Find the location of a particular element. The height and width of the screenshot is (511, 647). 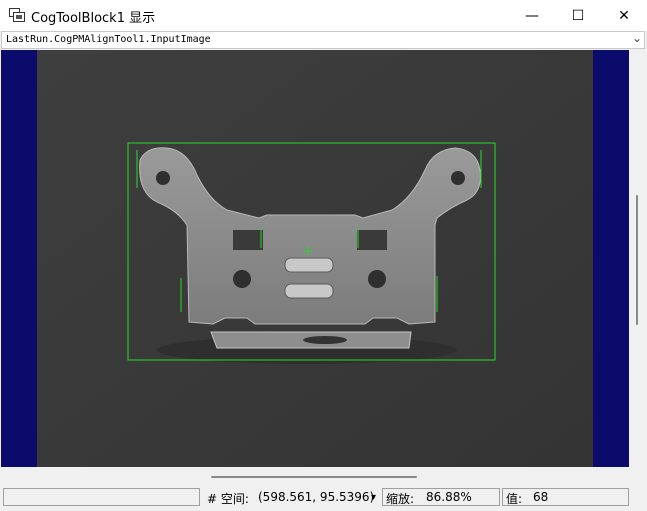

chevron-down-icon: ⌄ is located at coordinates (637, 38).